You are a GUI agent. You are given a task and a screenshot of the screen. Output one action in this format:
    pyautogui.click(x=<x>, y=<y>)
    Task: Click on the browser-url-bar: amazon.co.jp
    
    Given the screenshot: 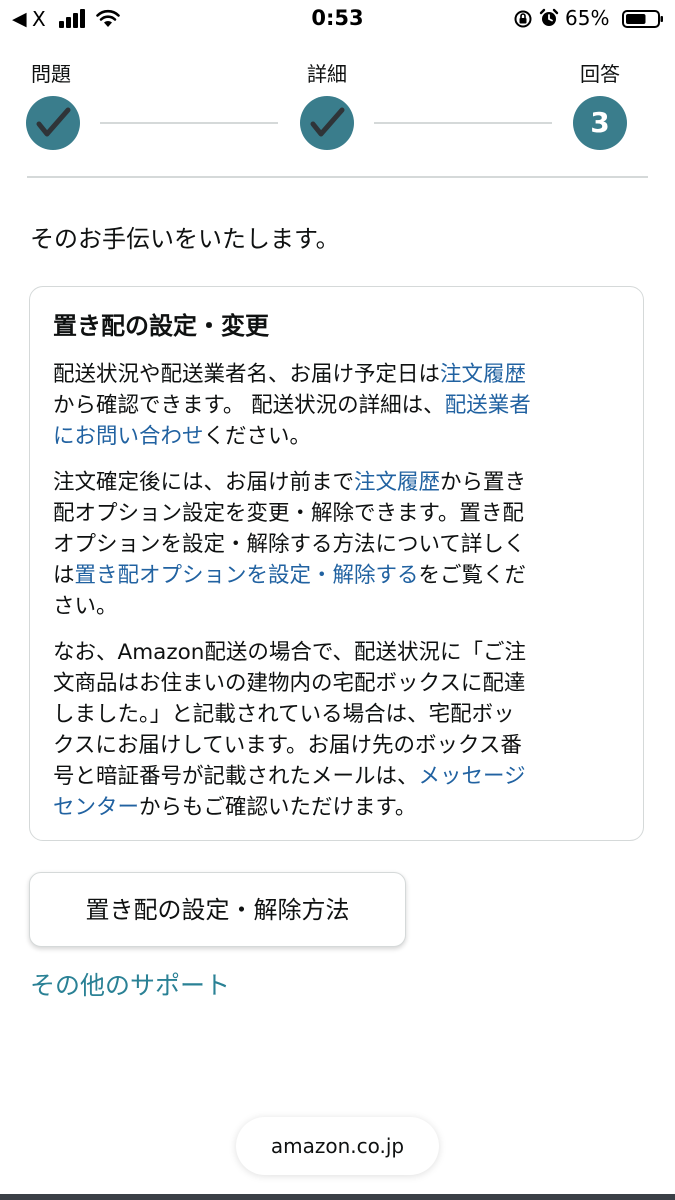 What is the action you would take?
    pyautogui.click(x=337, y=1146)
    